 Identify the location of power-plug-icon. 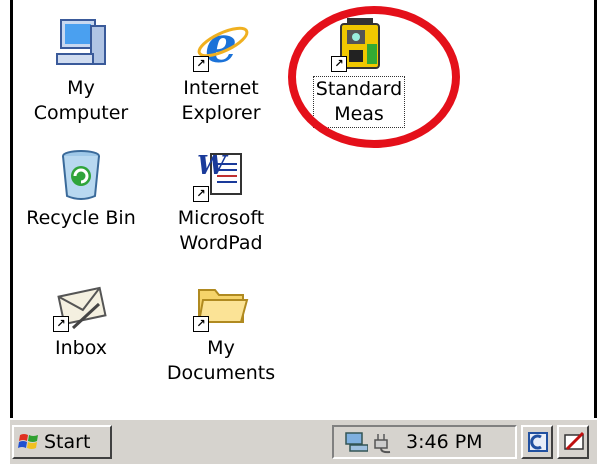
(384, 442).